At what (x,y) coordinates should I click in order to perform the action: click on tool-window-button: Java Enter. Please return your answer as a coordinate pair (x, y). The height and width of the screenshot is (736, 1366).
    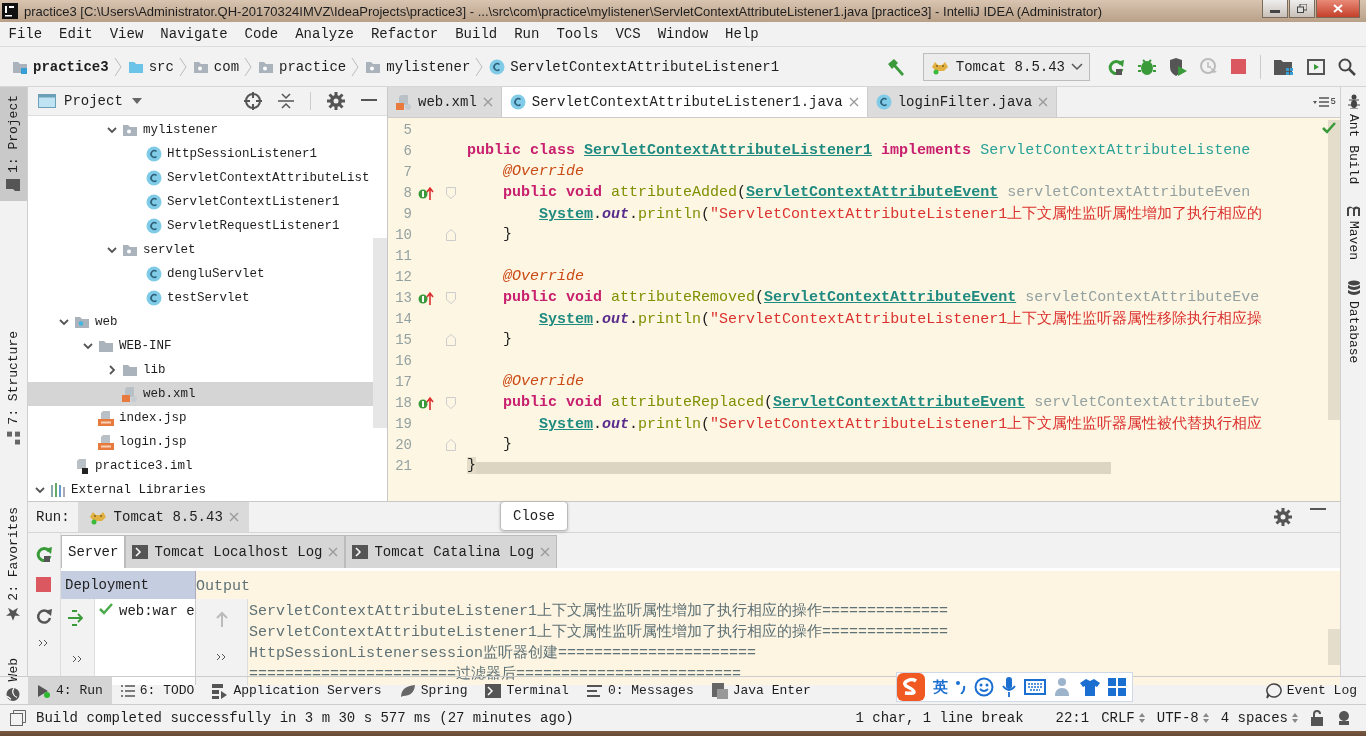
    Looking at the image, I should click on (761, 690).